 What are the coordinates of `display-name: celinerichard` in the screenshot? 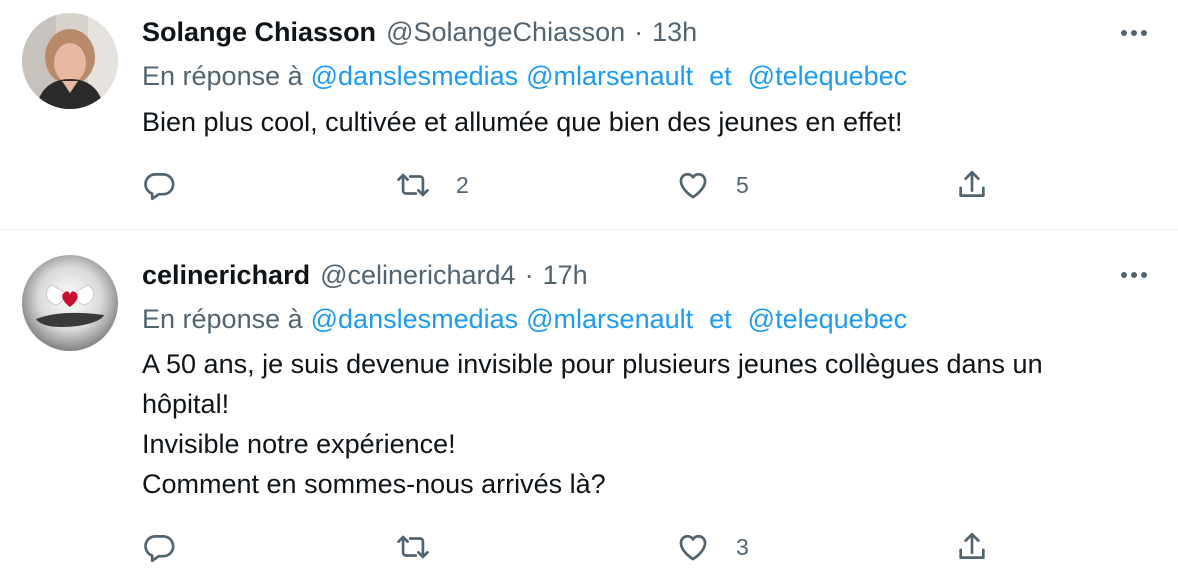 It's located at (226, 275).